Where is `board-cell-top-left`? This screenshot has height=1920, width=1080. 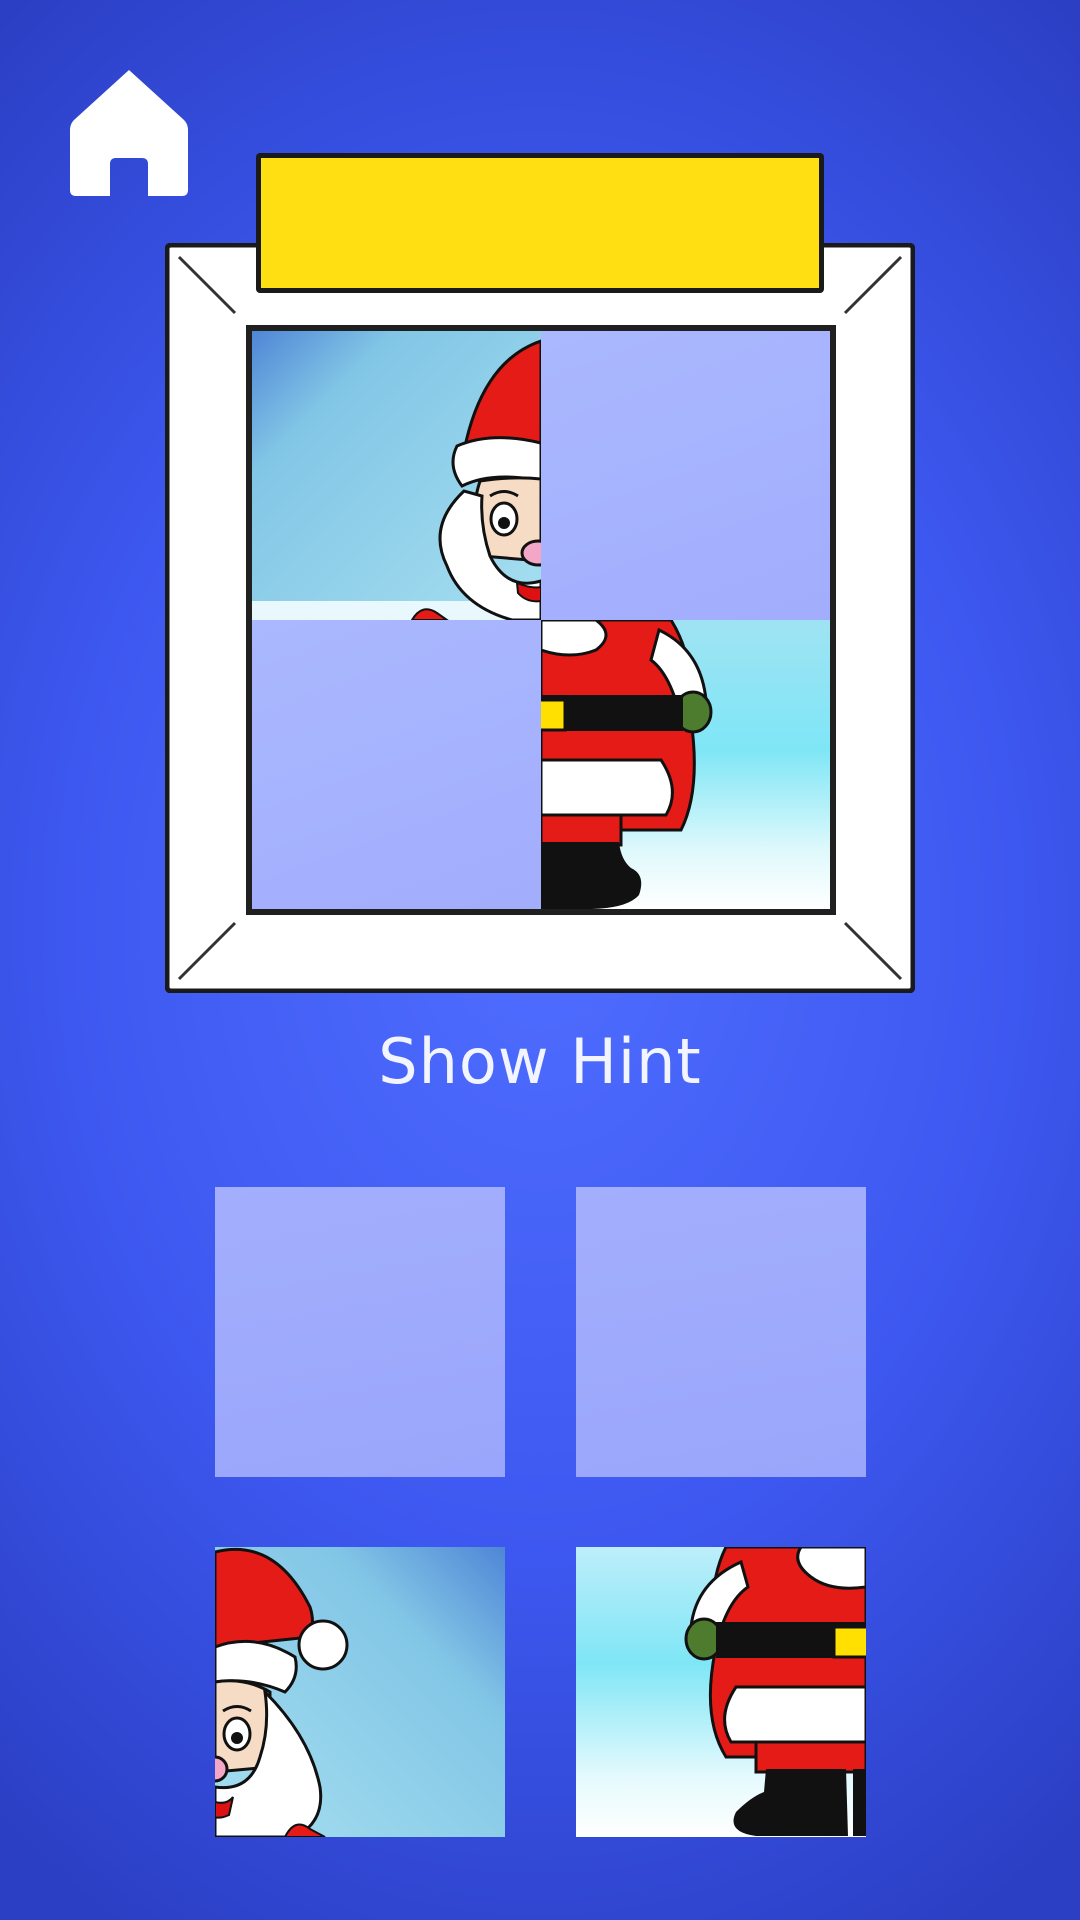
board-cell-top-left is located at coordinates (396, 475).